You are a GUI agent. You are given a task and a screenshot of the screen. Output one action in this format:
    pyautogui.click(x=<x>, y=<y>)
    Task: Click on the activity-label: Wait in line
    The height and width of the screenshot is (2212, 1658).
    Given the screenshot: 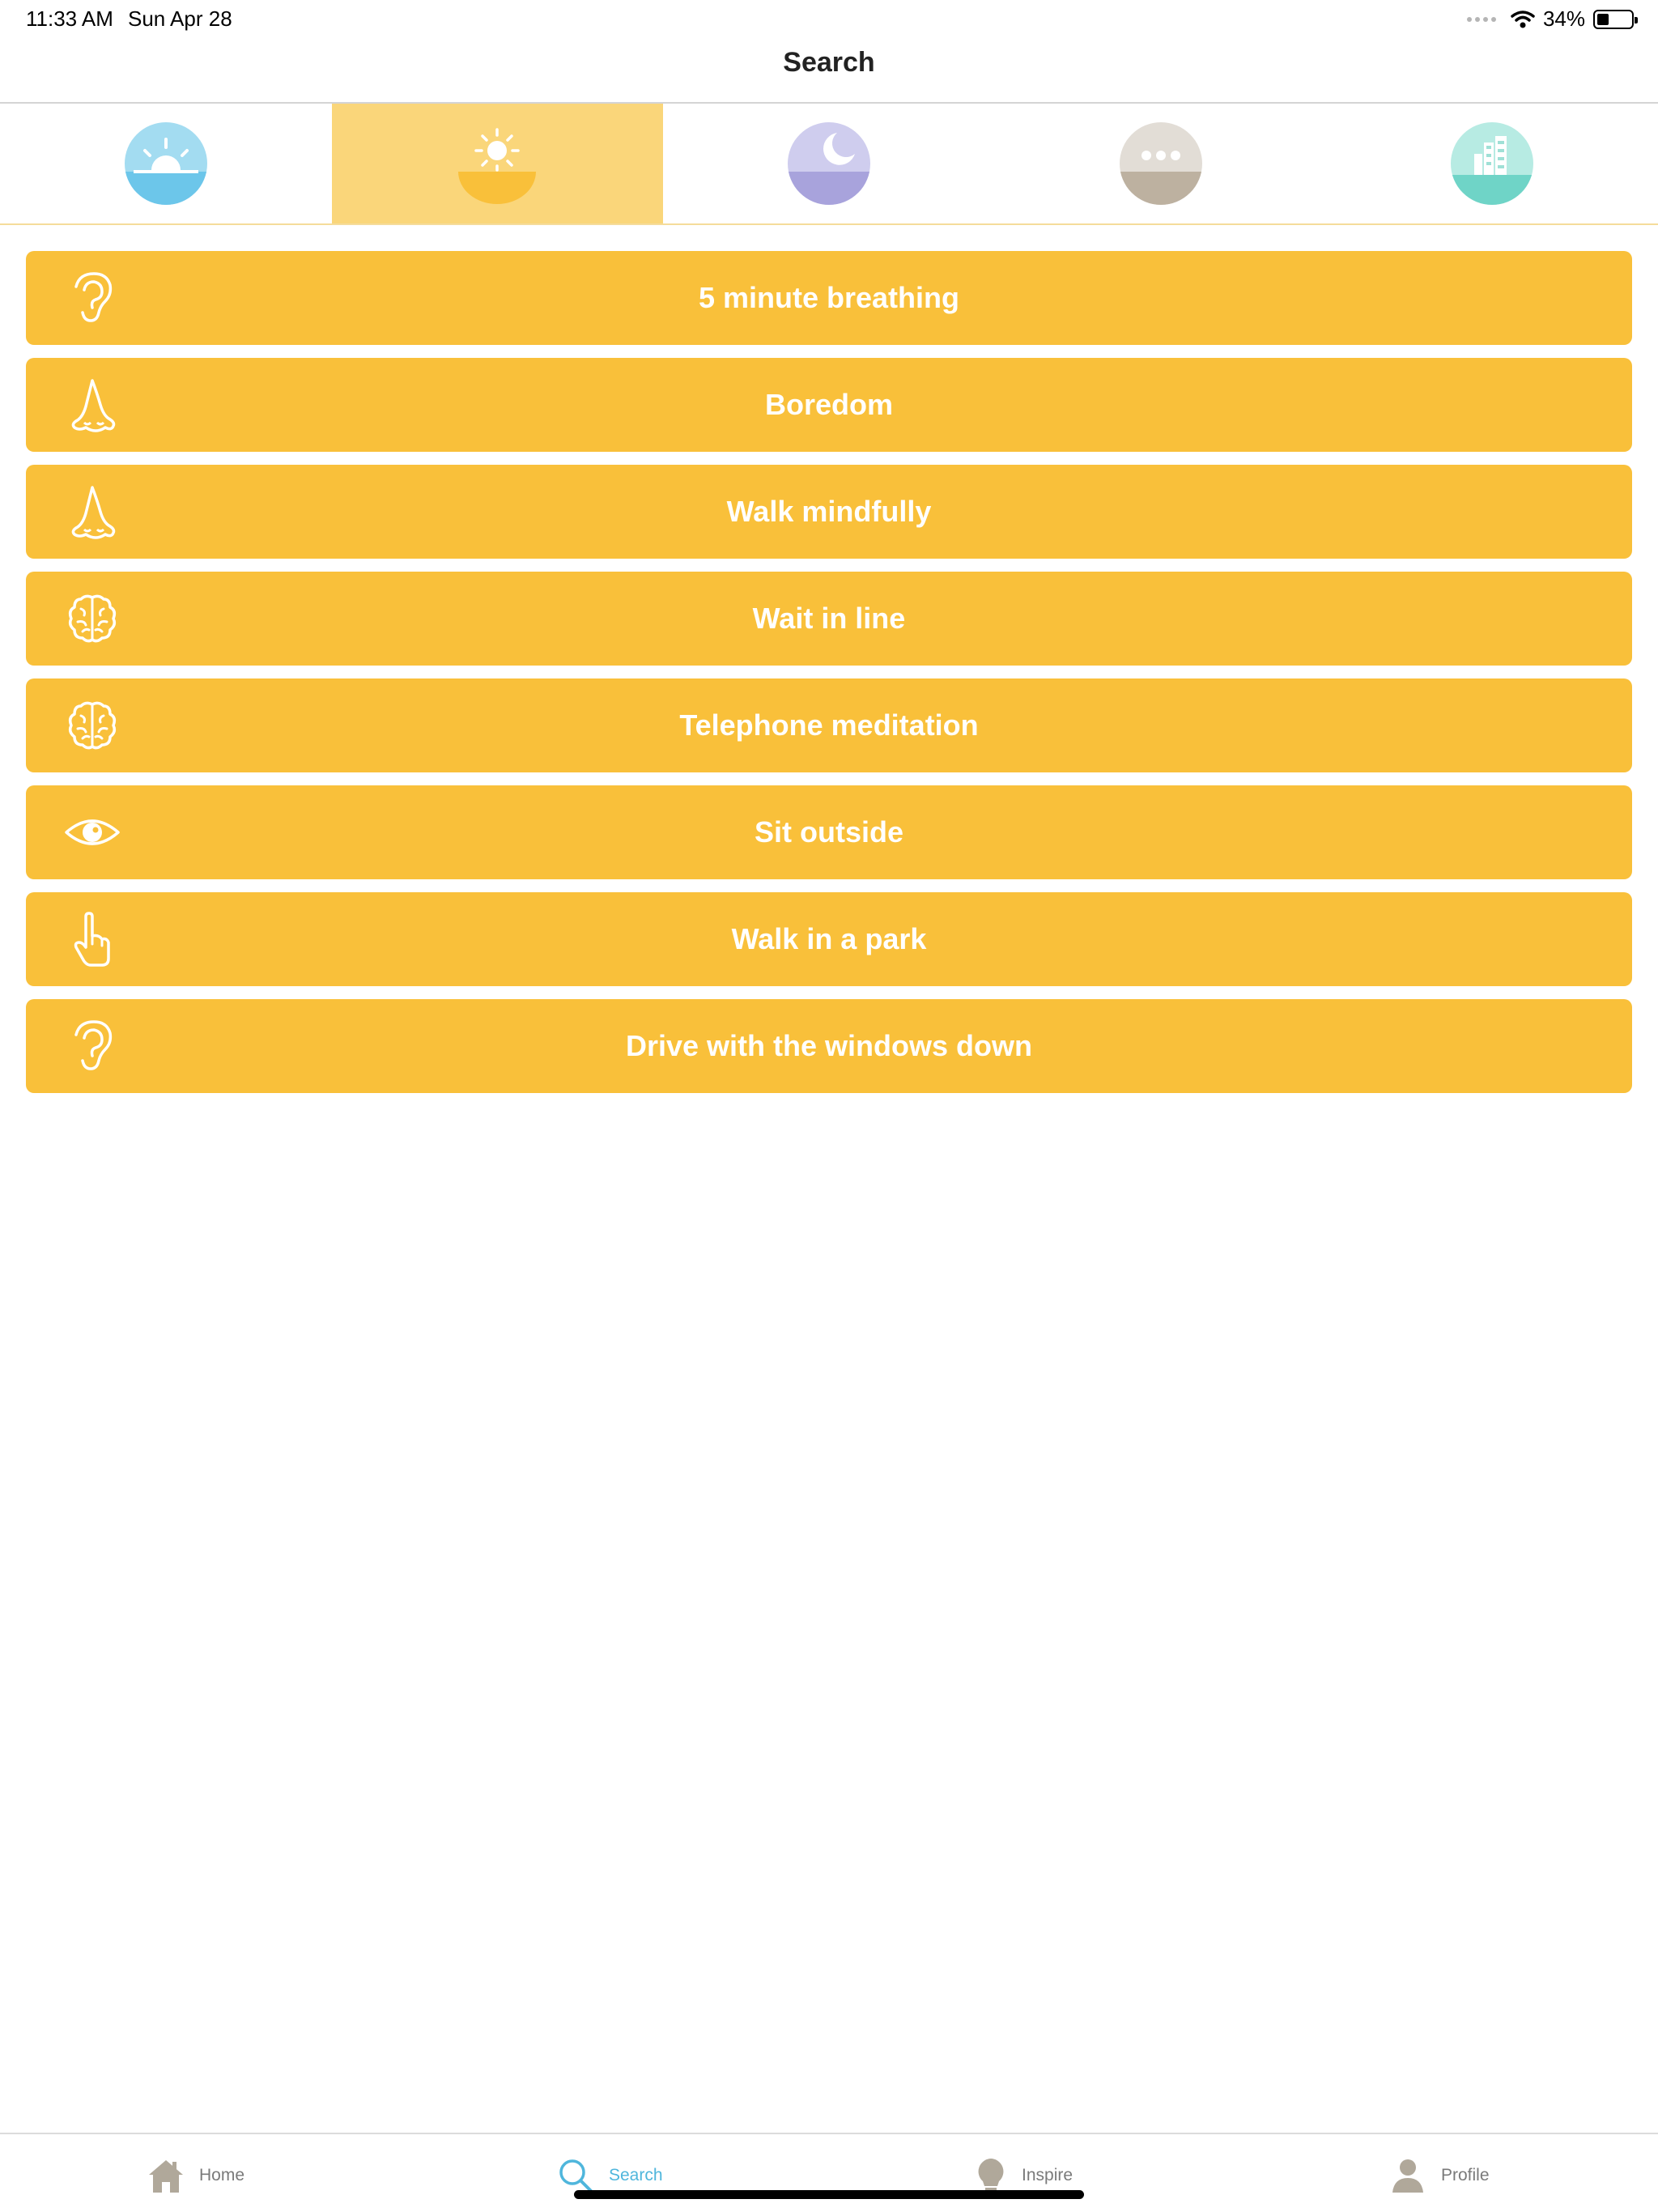 What is the action you would take?
    pyautogui.click(x=829, y=619)
    